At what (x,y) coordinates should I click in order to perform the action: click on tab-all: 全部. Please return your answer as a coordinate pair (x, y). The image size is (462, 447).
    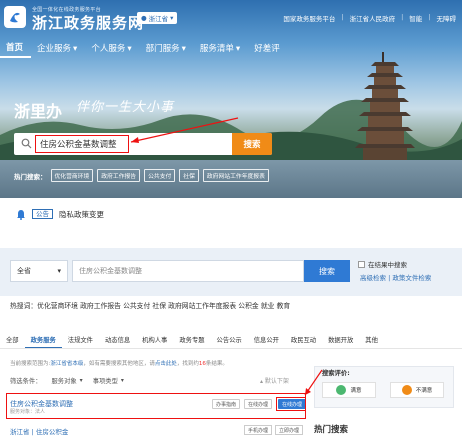
    Looking at the image, I should click on (12, 340).